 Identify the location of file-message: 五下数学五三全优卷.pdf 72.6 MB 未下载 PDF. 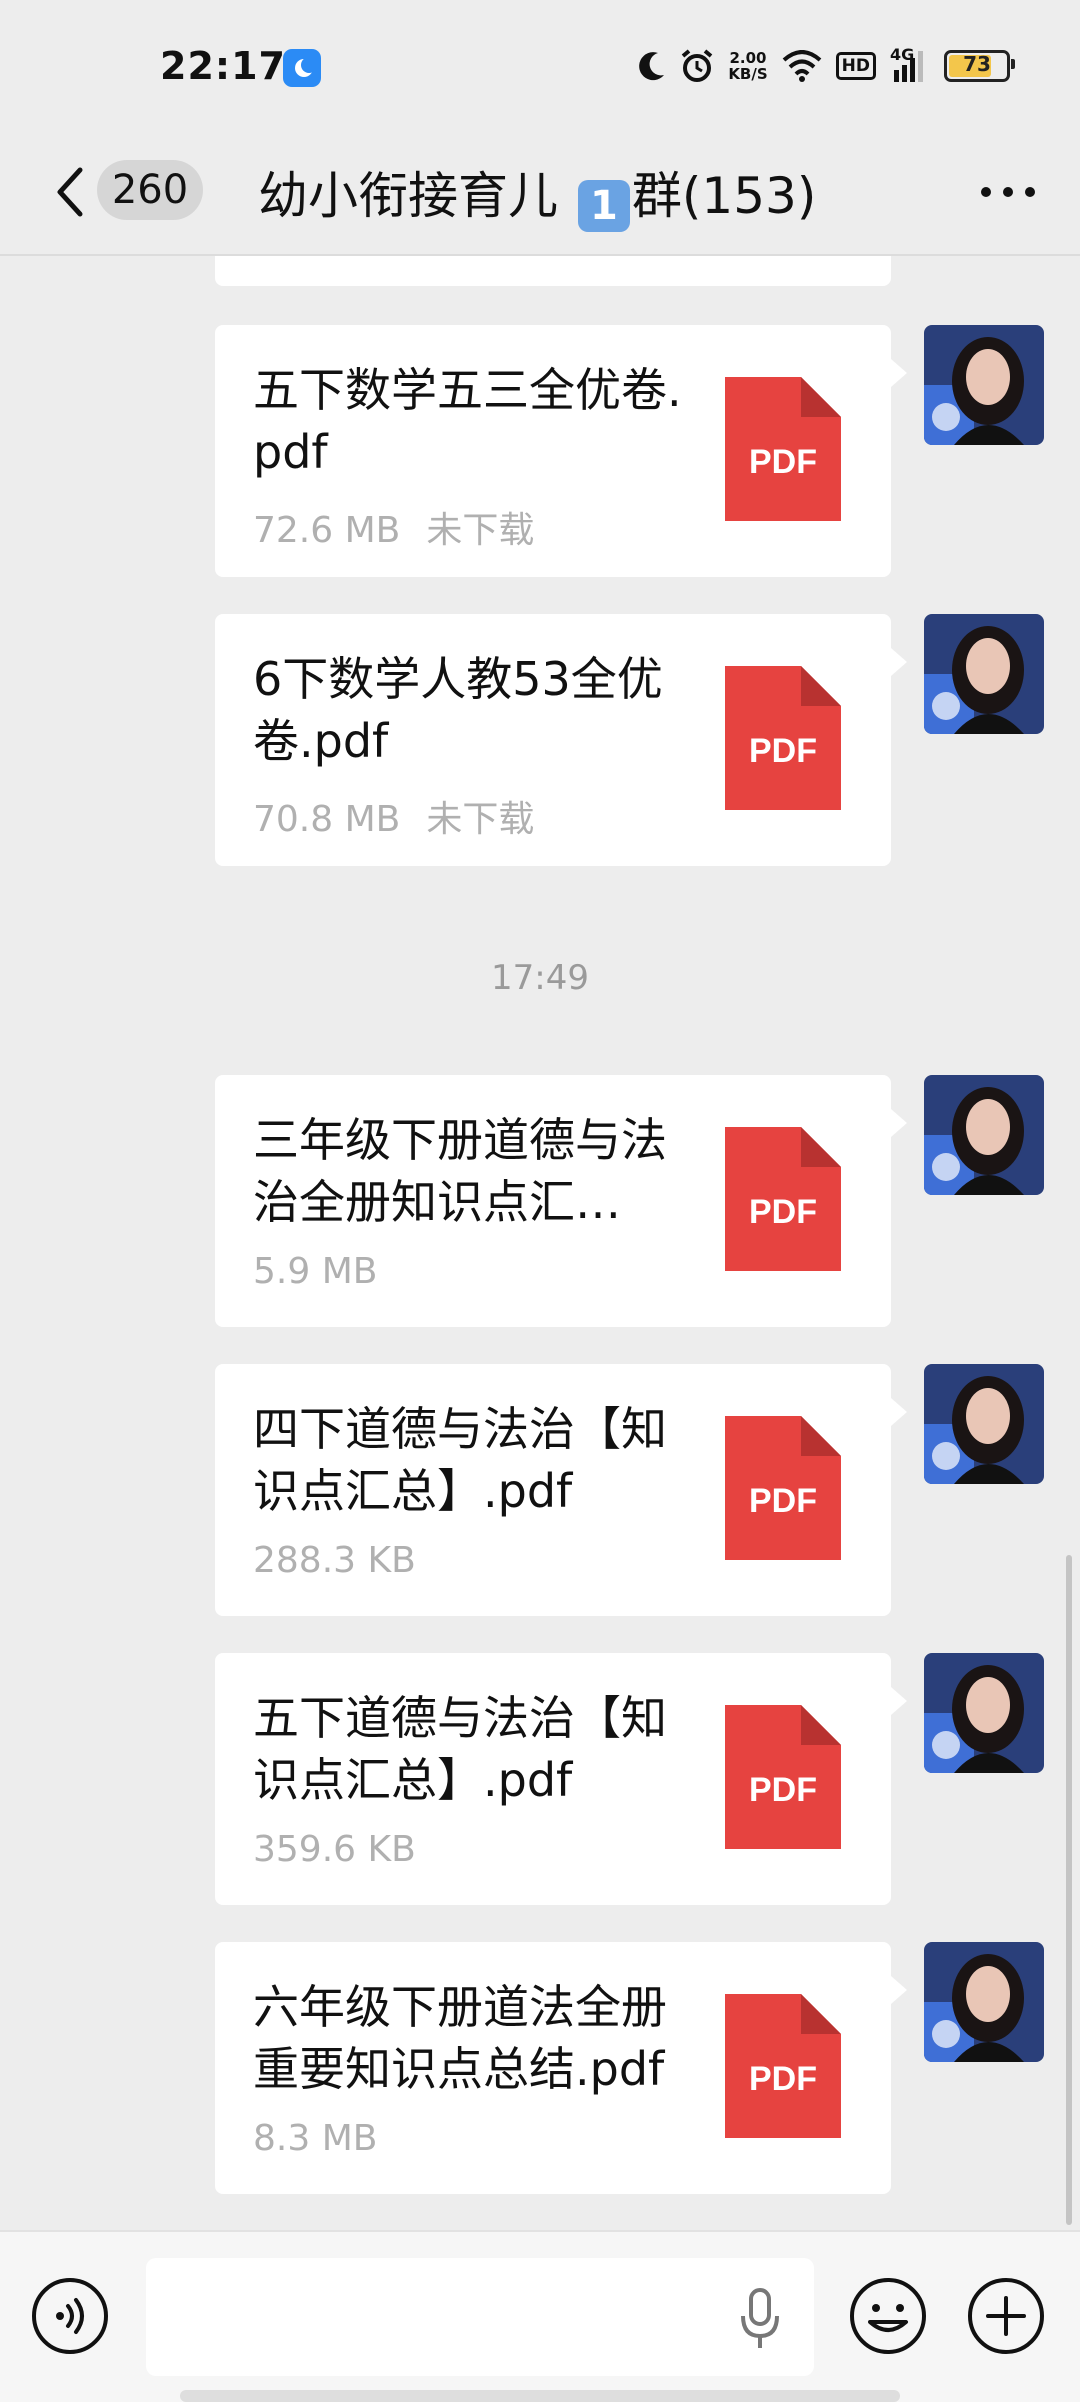
(561, 451).